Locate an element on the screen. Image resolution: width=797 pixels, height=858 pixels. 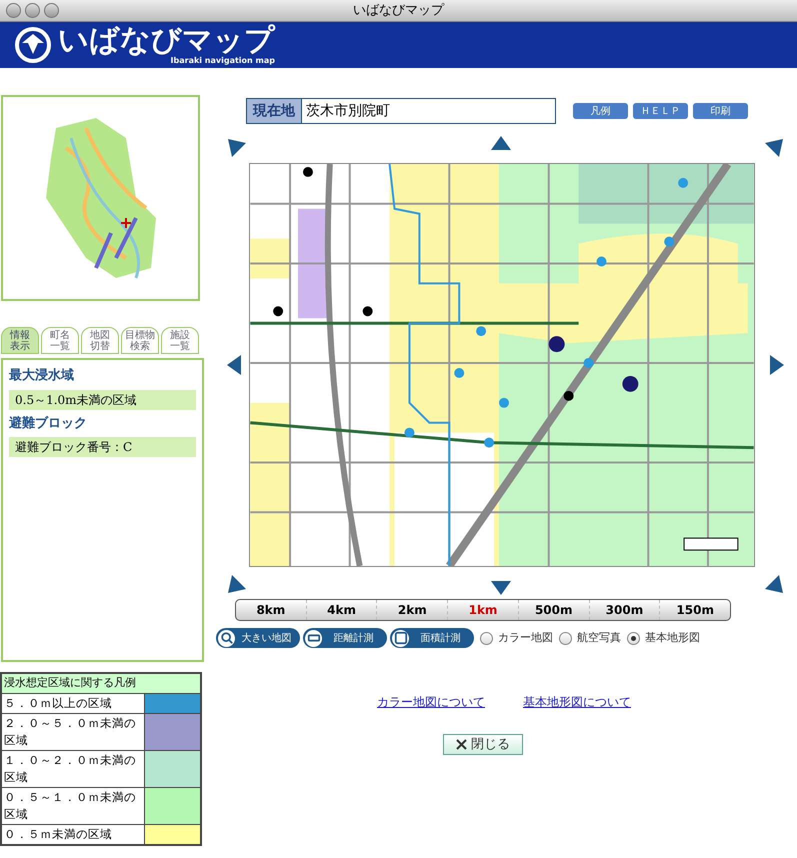
scale-option: 8km is located at coordinates (271, 610).